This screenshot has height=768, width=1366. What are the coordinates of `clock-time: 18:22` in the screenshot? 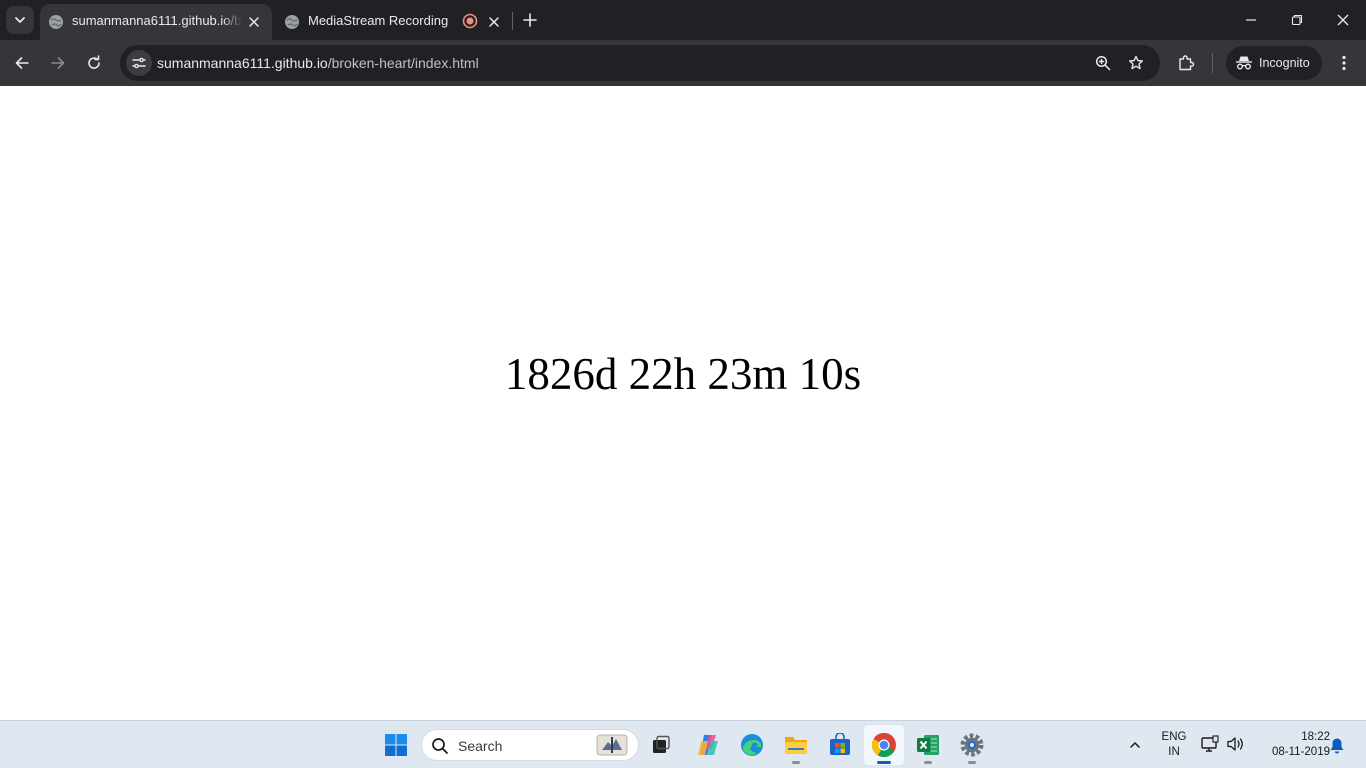 It's located at (1315, 737).